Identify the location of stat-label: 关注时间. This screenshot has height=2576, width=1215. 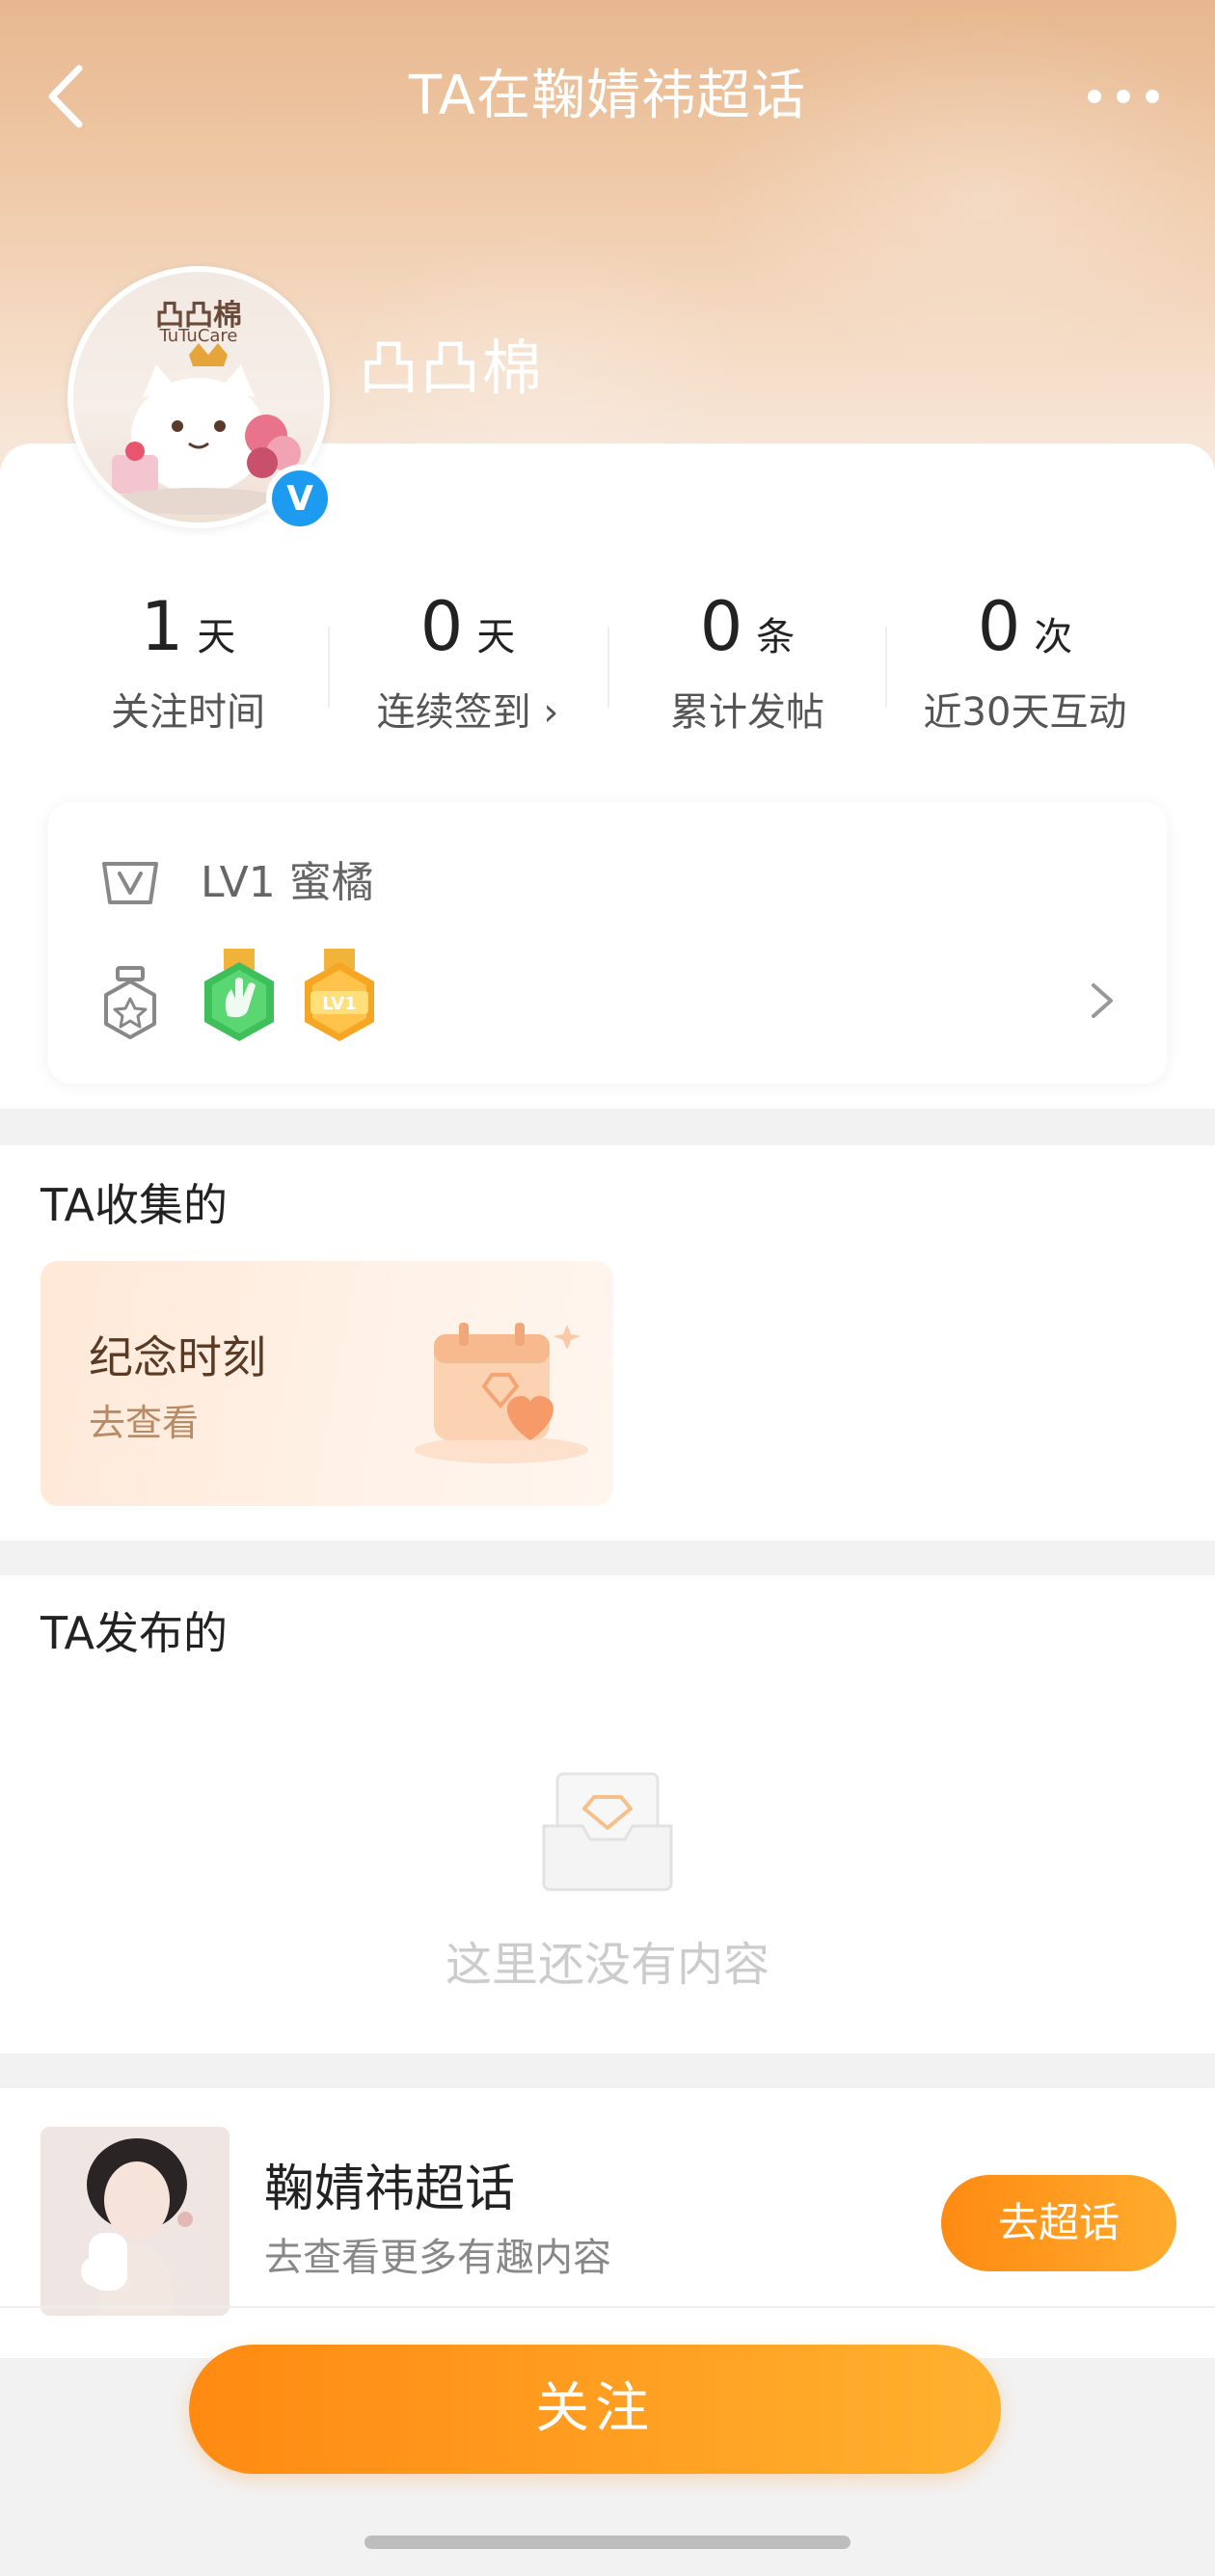
(188, 713).